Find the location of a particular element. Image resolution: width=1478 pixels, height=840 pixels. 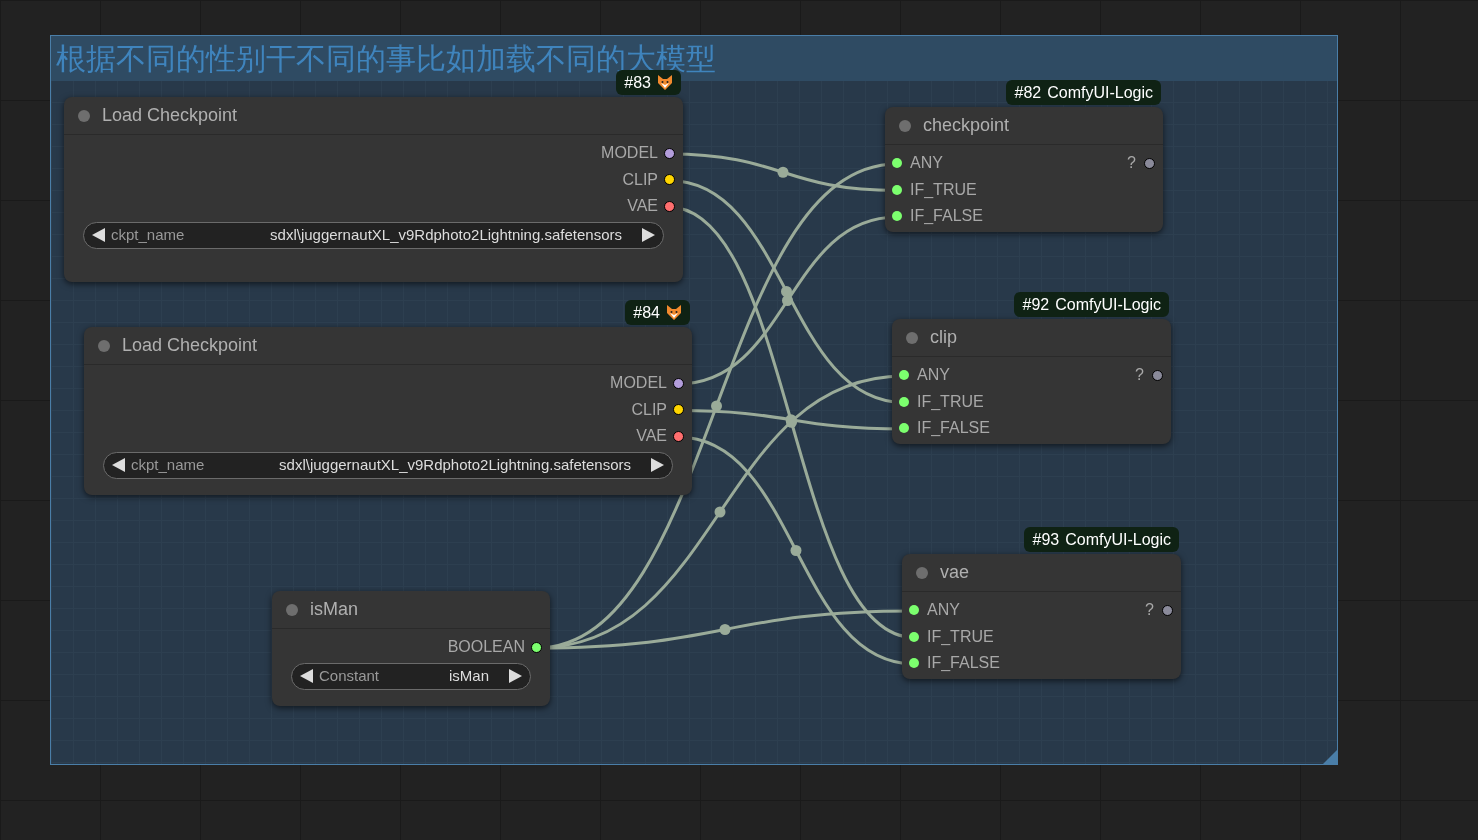

node-title: clip is located at coordinates (943, 337).